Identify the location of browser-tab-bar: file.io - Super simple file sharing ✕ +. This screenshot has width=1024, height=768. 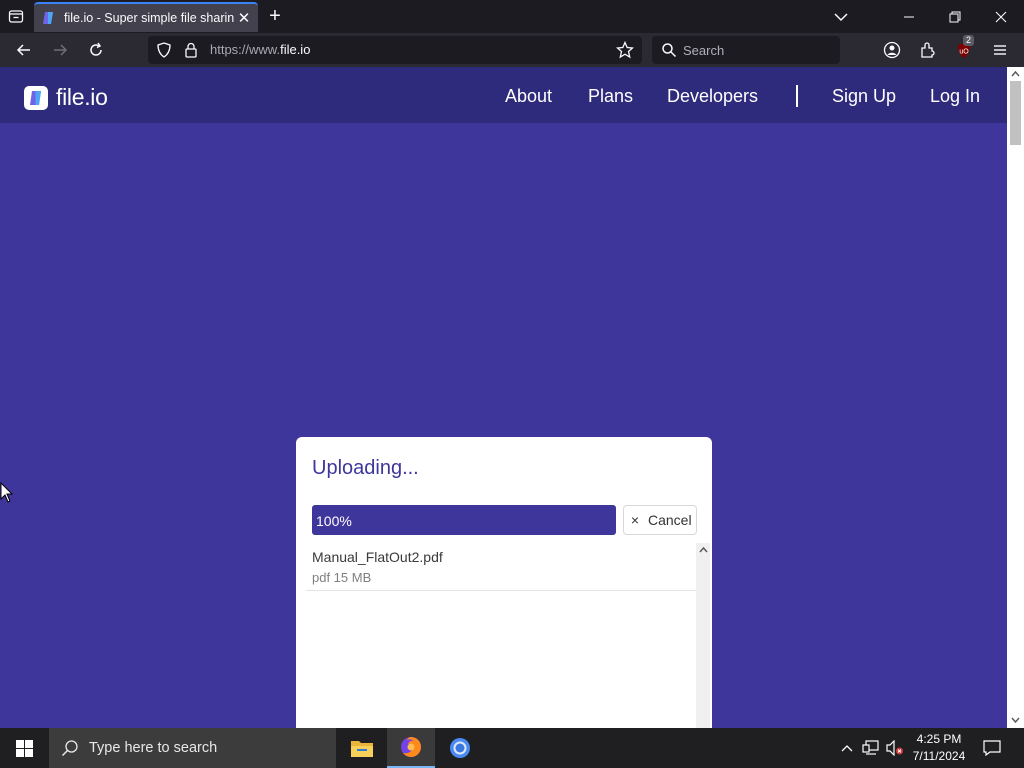
(512, 16).